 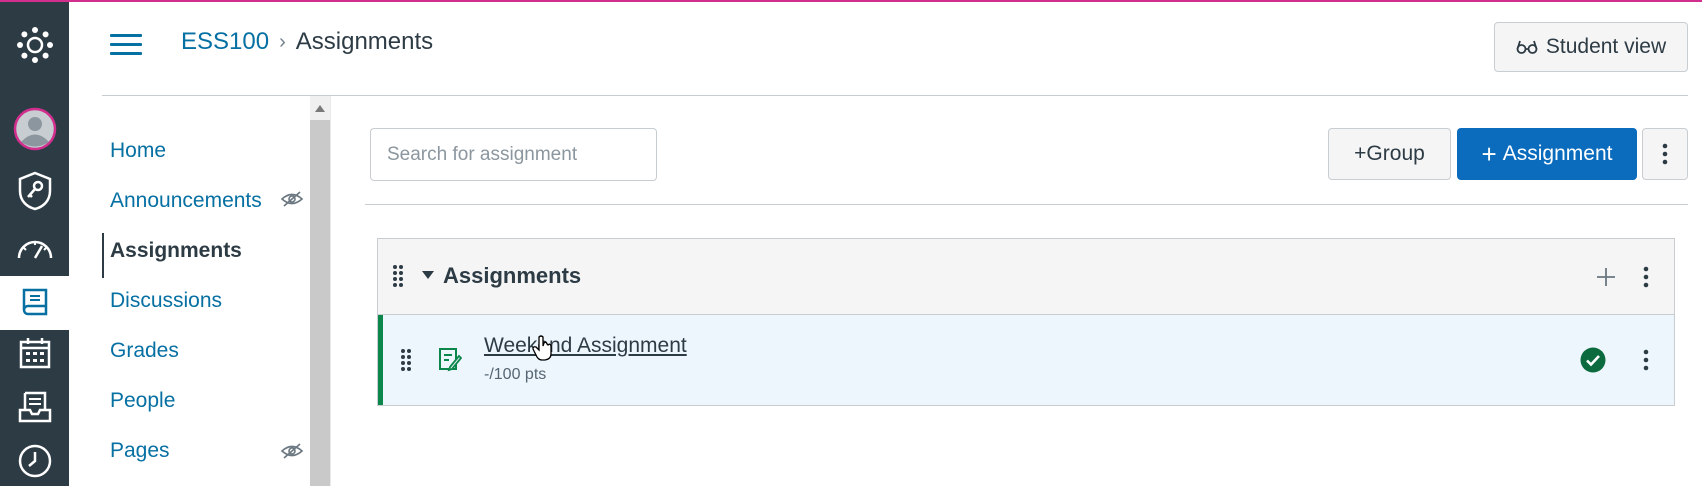 I want to click on calendar-icon, so click(x=34, y=353).